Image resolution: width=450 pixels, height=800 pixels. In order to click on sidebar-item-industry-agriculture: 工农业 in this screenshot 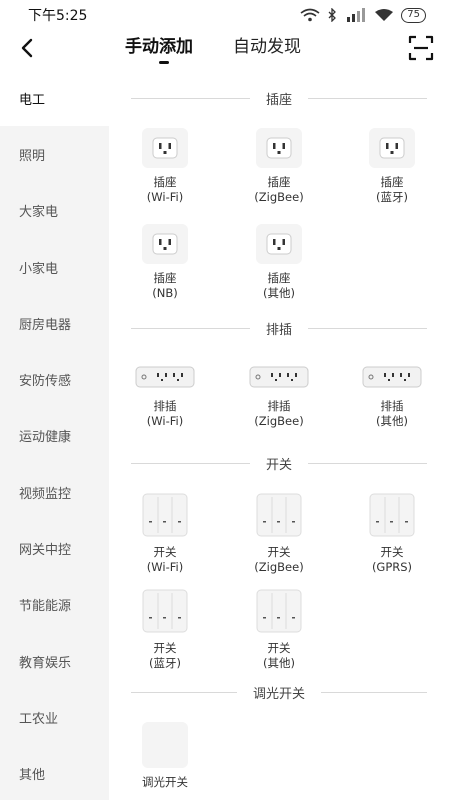, I will do `click(54, 717)`.